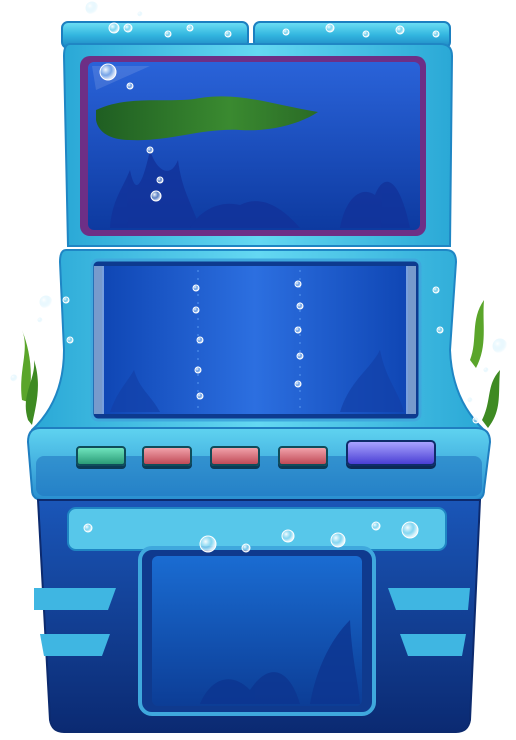 The image size is (516, 740). Describe the element at coordinates (75, 599) in the screenshot. I see `side-fin-left-top` at that location.